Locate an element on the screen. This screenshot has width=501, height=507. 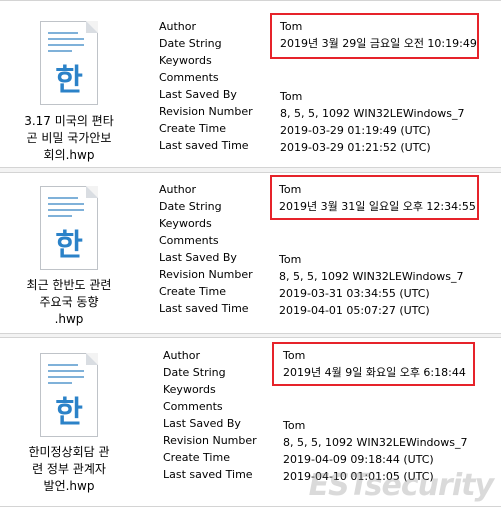
file-name-line-3: 발언.hwp is located at coordinates (69, 486).